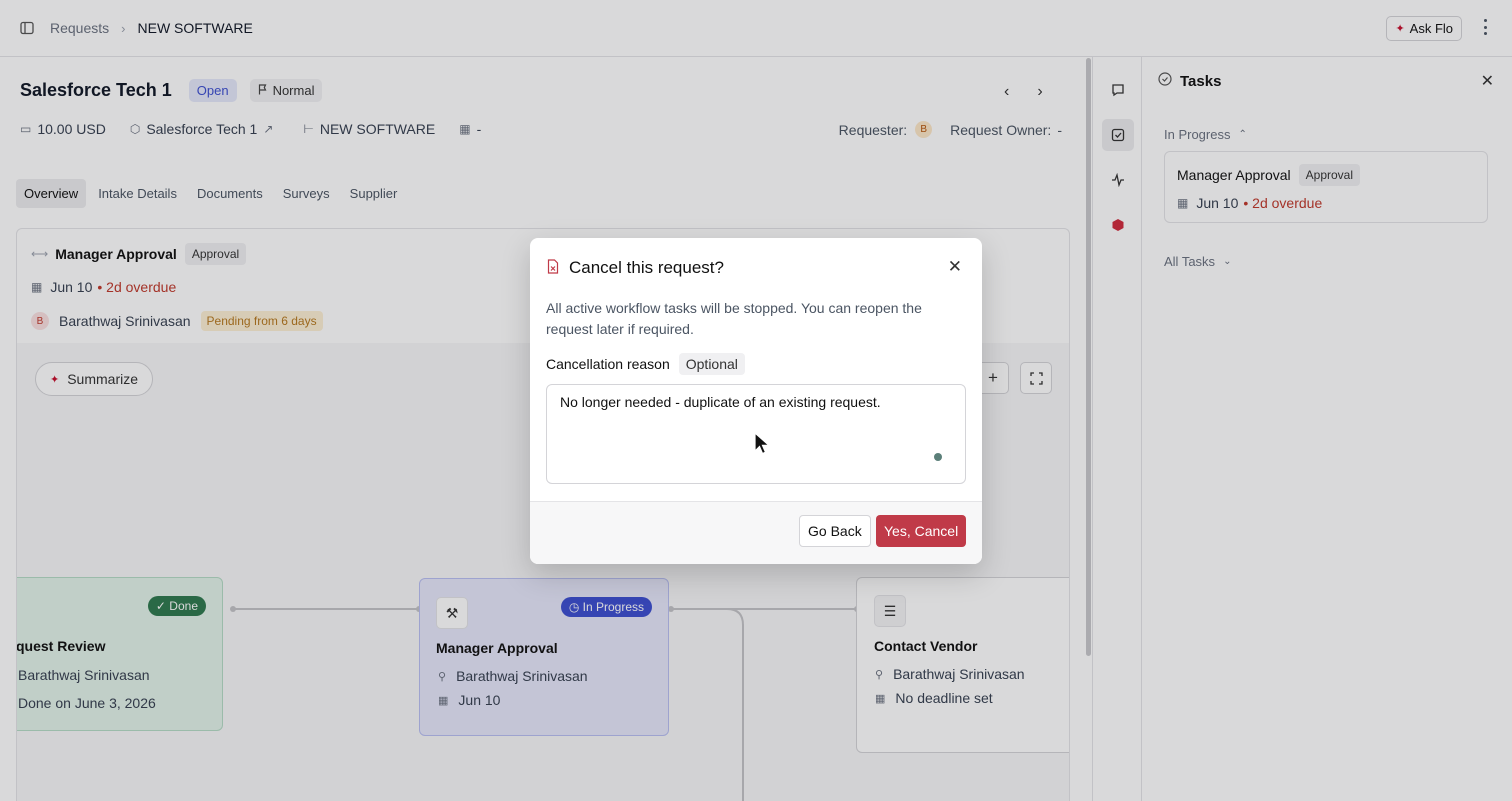  I want to click on confirm-cancel-button: Yes, Cancel, so click(921, 531).